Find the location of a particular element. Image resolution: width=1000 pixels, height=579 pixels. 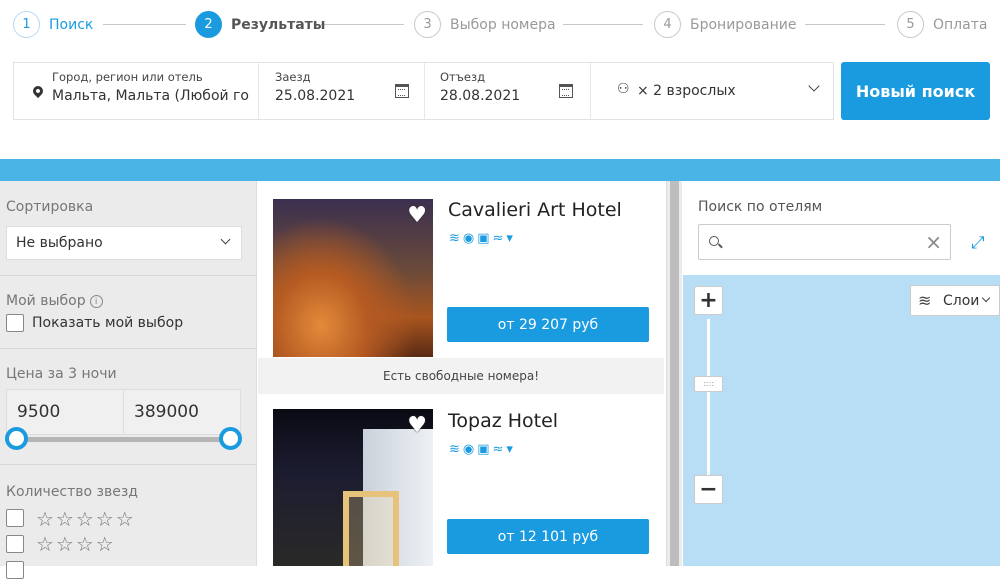

sort-select: Не выбрано is located at coordinates (124, 243).